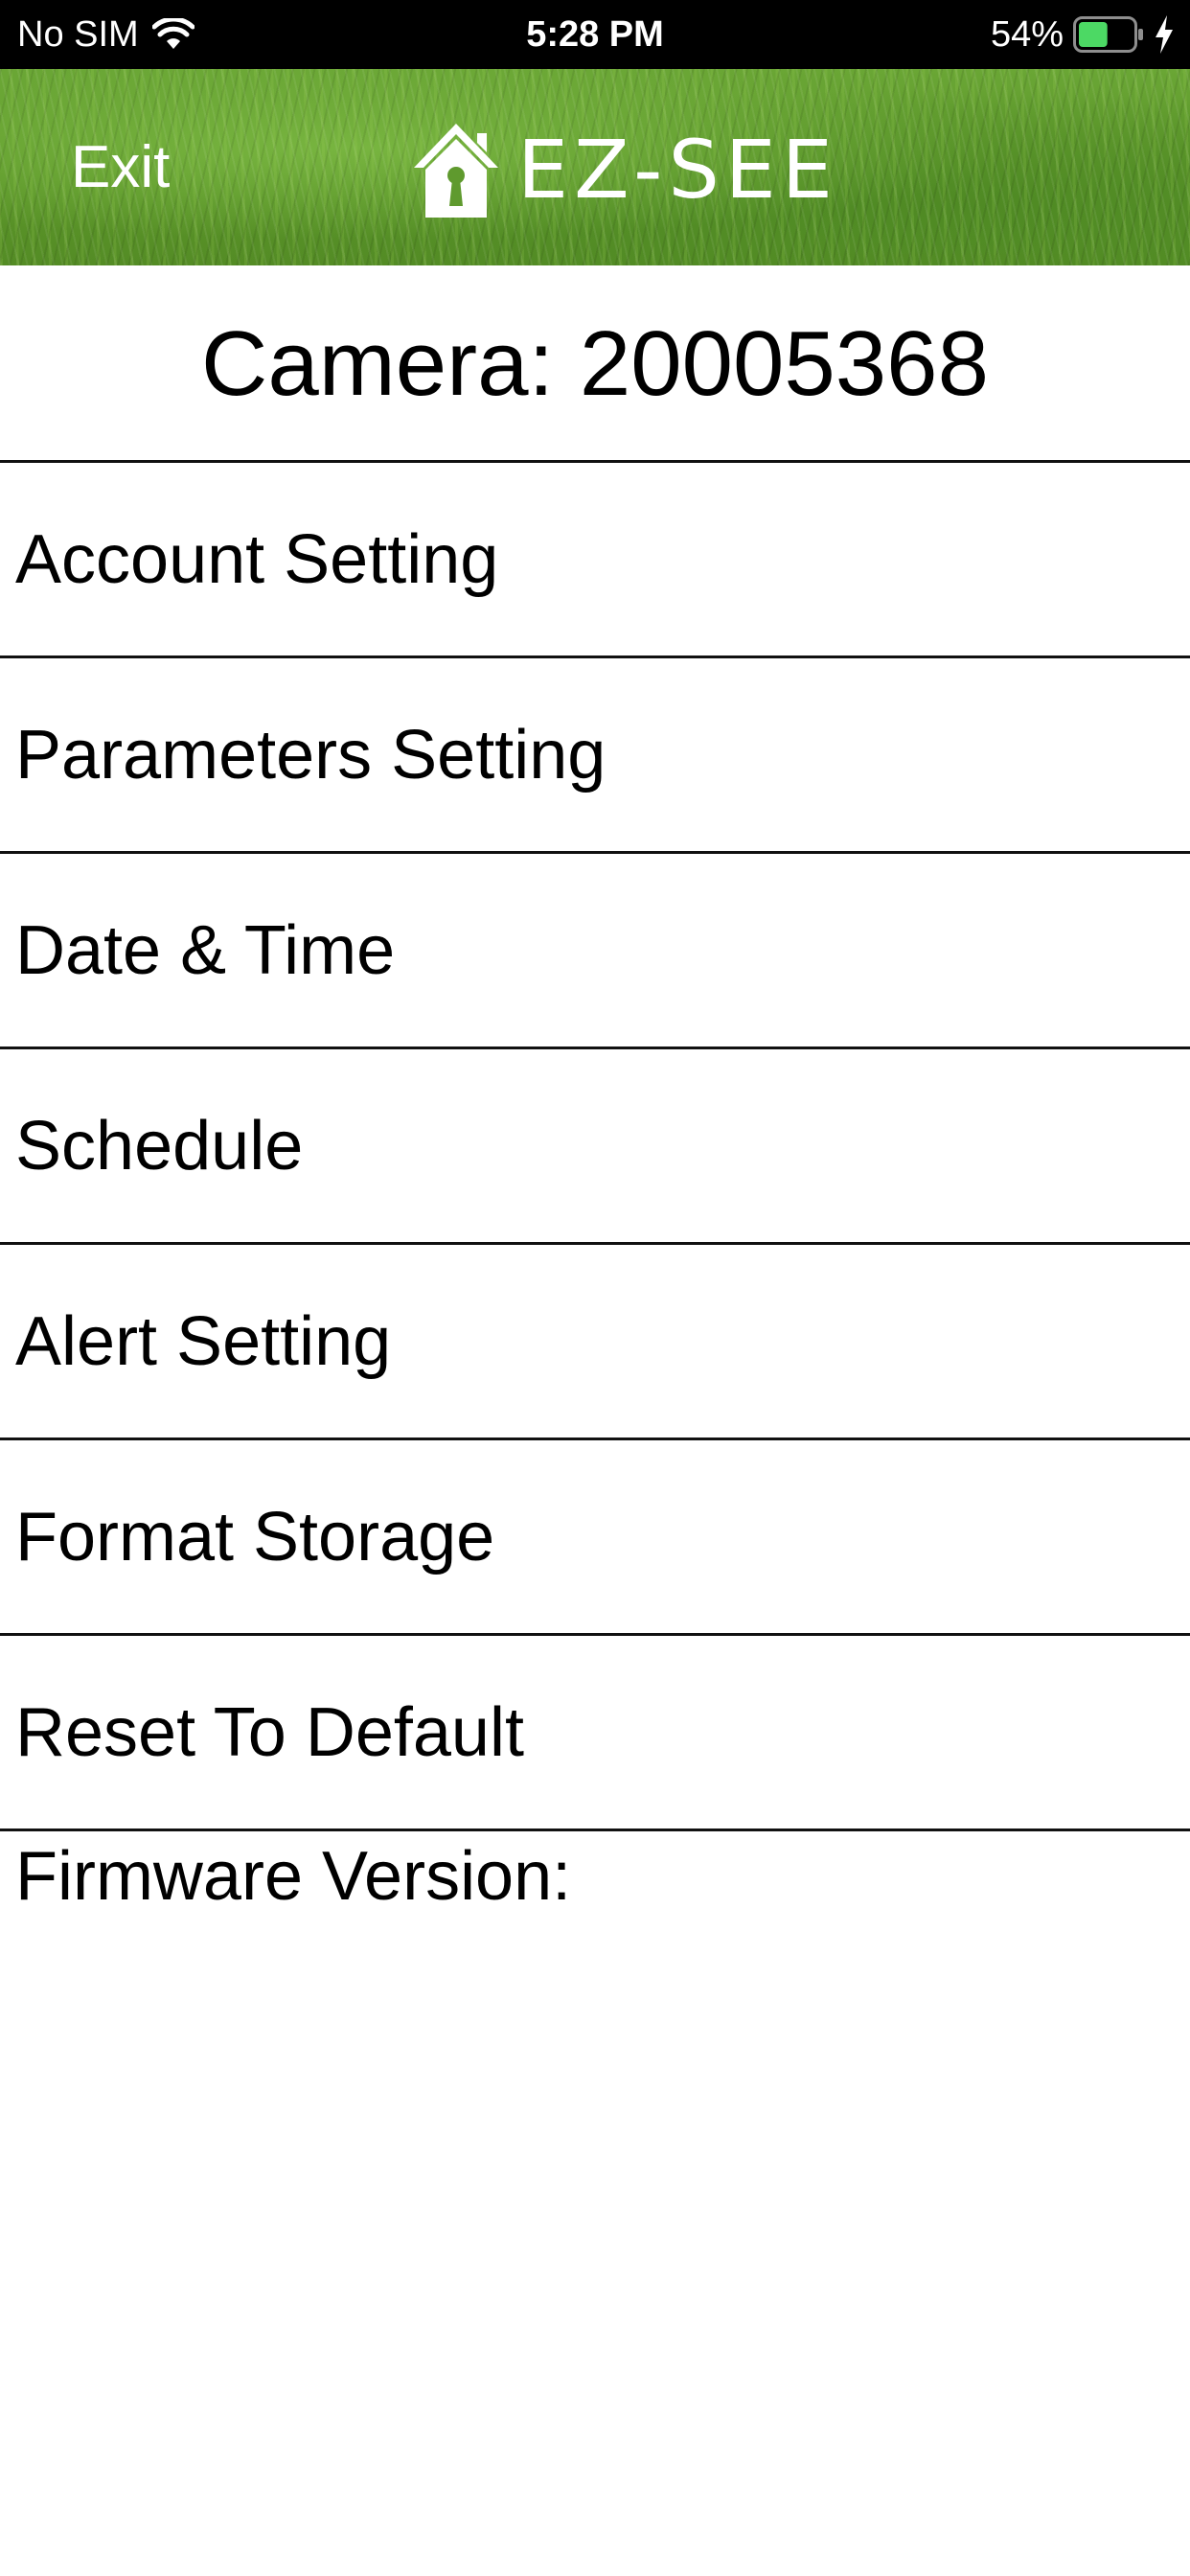 Image resolution: width=1190 pixels, height=2576 pixels. I want to click on status-bar: No SIM 5:28 PM 54%, so click(595, 34).